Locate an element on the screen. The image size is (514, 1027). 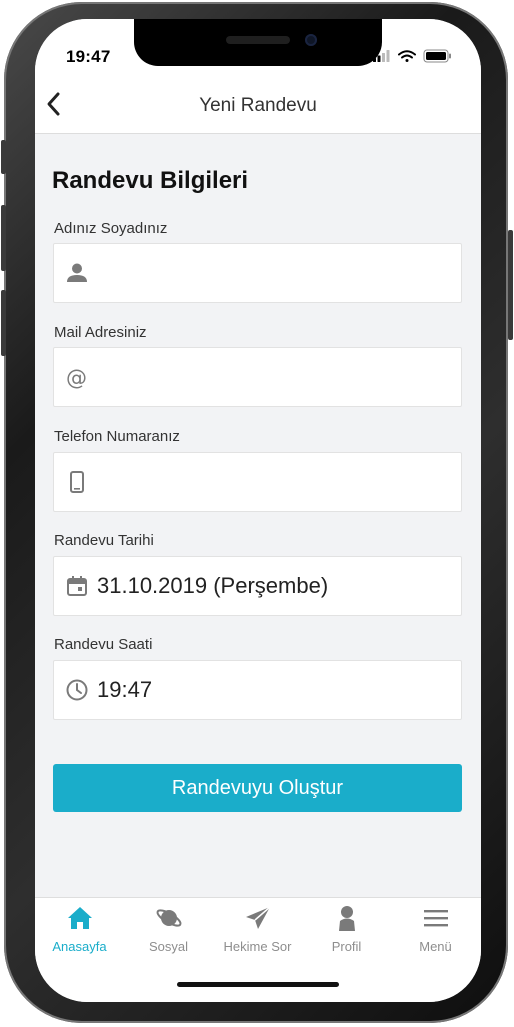
tab-home-label: Anasayfa is located at coordinates (79, 946).